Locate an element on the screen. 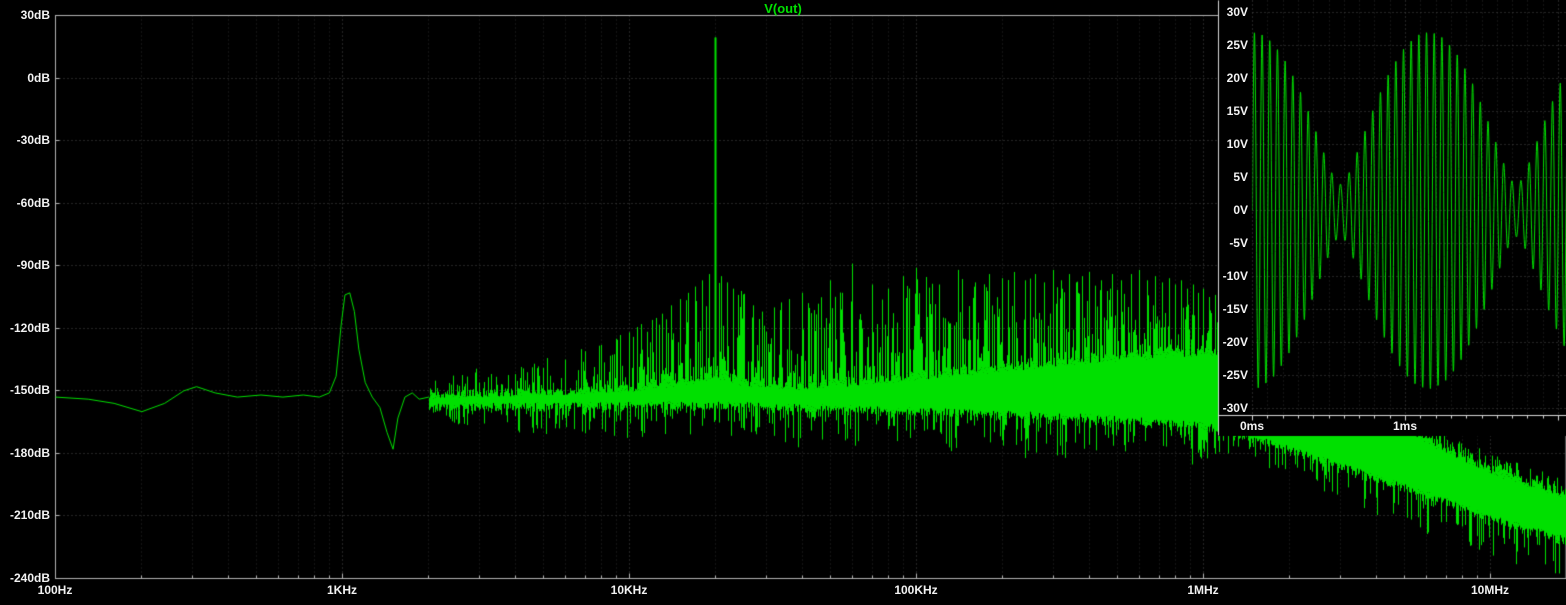  trace-title: V(out) is located at coordinates (783, 8).